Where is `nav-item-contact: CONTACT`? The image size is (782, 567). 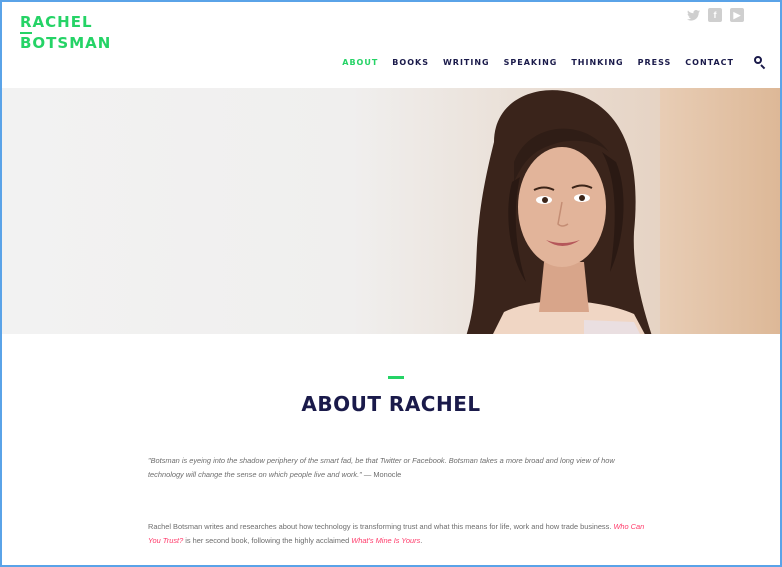 nav-item-contact: CONTACT is located at coordinates (709, 62).